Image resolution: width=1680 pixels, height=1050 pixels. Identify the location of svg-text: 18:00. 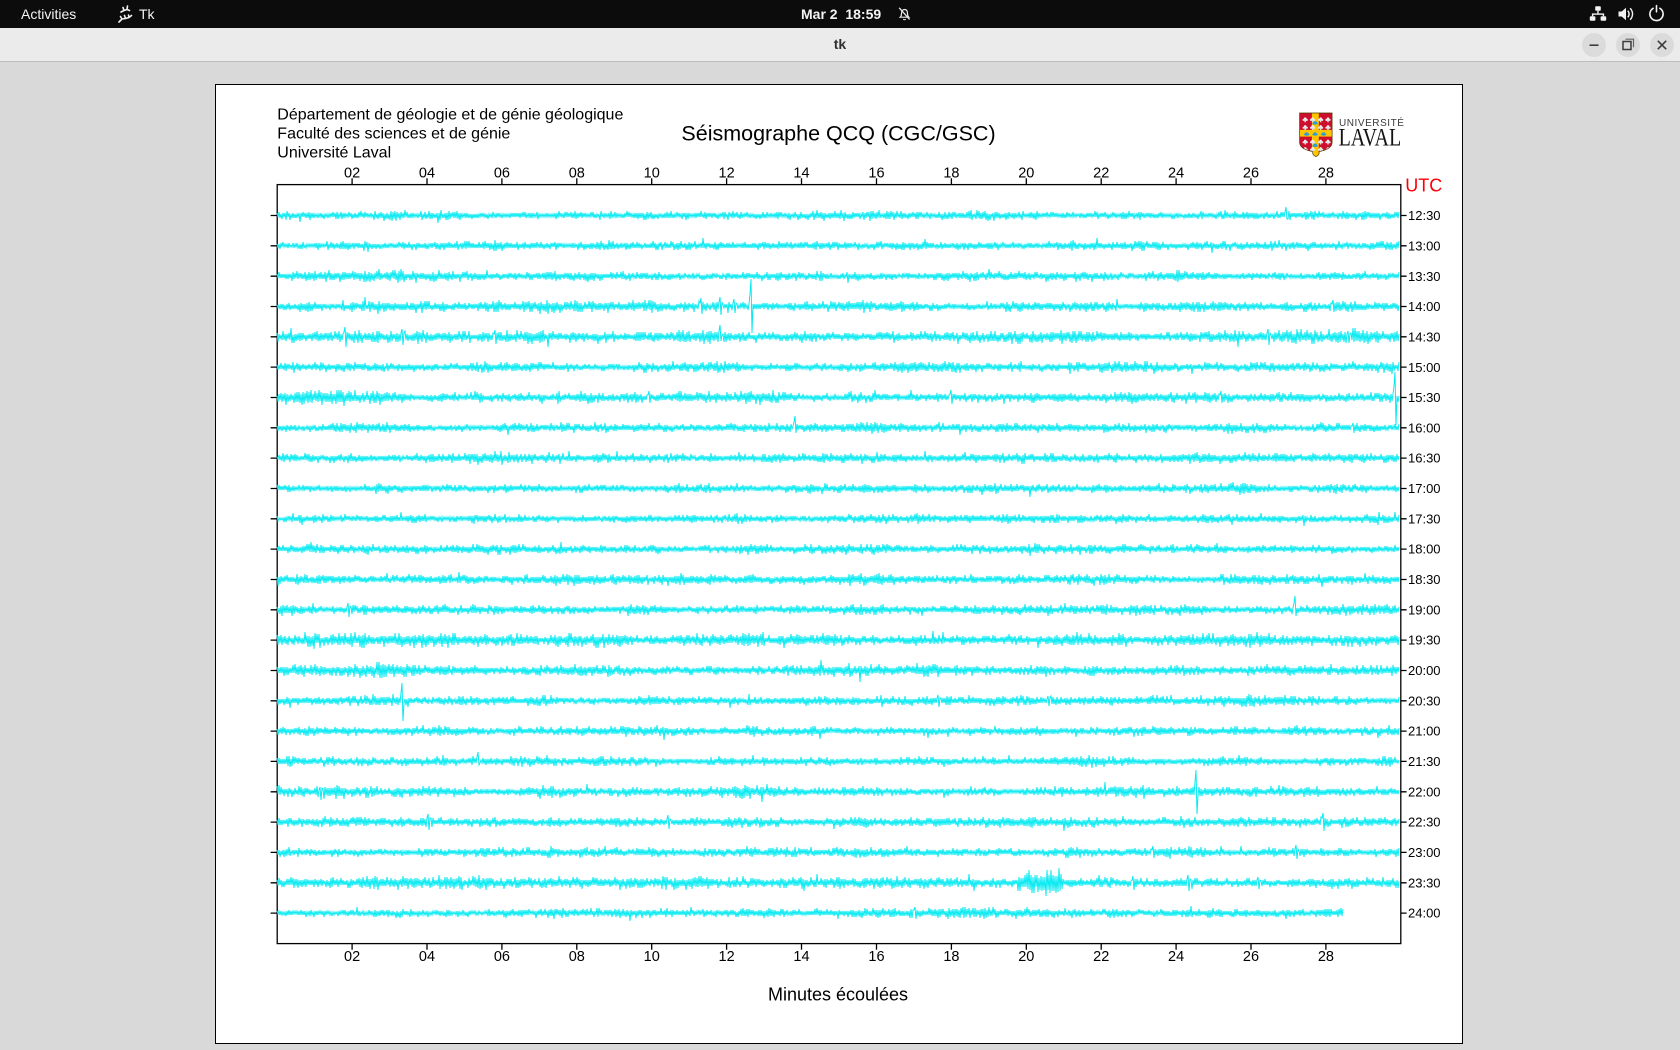
(1424, 549).